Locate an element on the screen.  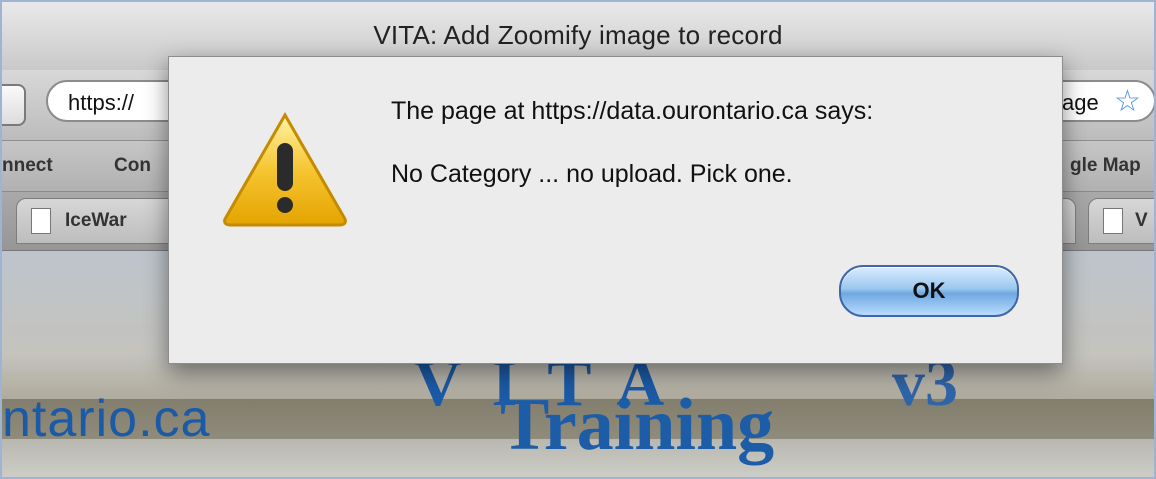
warning-icon is located at coordinates (285, 169).